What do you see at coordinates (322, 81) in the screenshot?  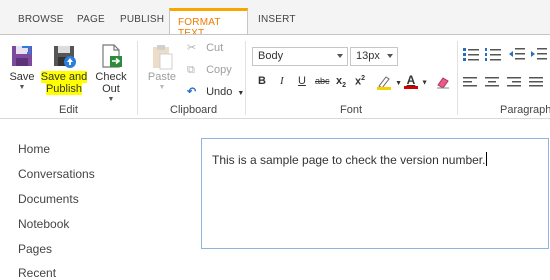 I see `strikethrough-button: abc` at bounding box center [322, 81].